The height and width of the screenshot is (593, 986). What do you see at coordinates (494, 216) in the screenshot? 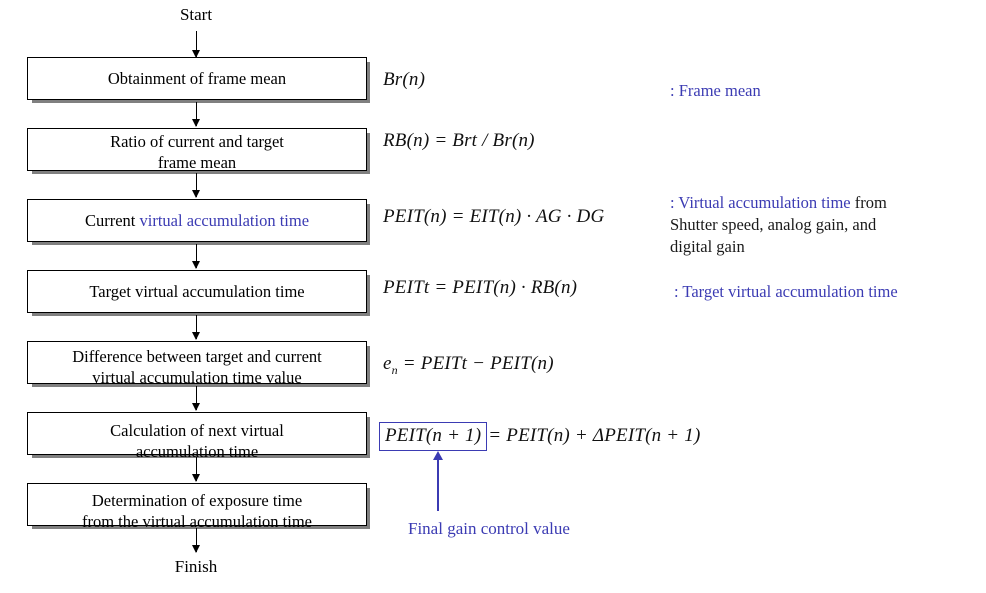
I see `formula-current-peit: PEIT(n) = EIT(n) · AG · DG` at bounding box center [494, 216].